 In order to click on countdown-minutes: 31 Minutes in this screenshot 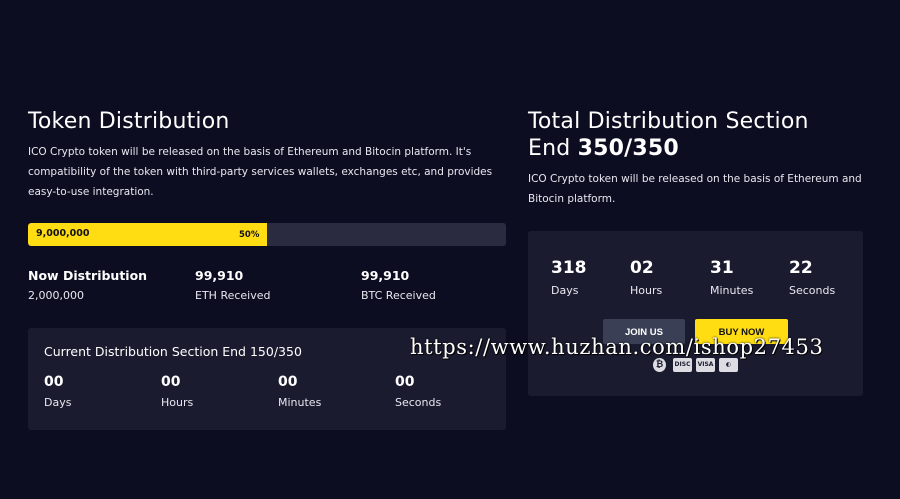, I will do `click(731, 277)`.